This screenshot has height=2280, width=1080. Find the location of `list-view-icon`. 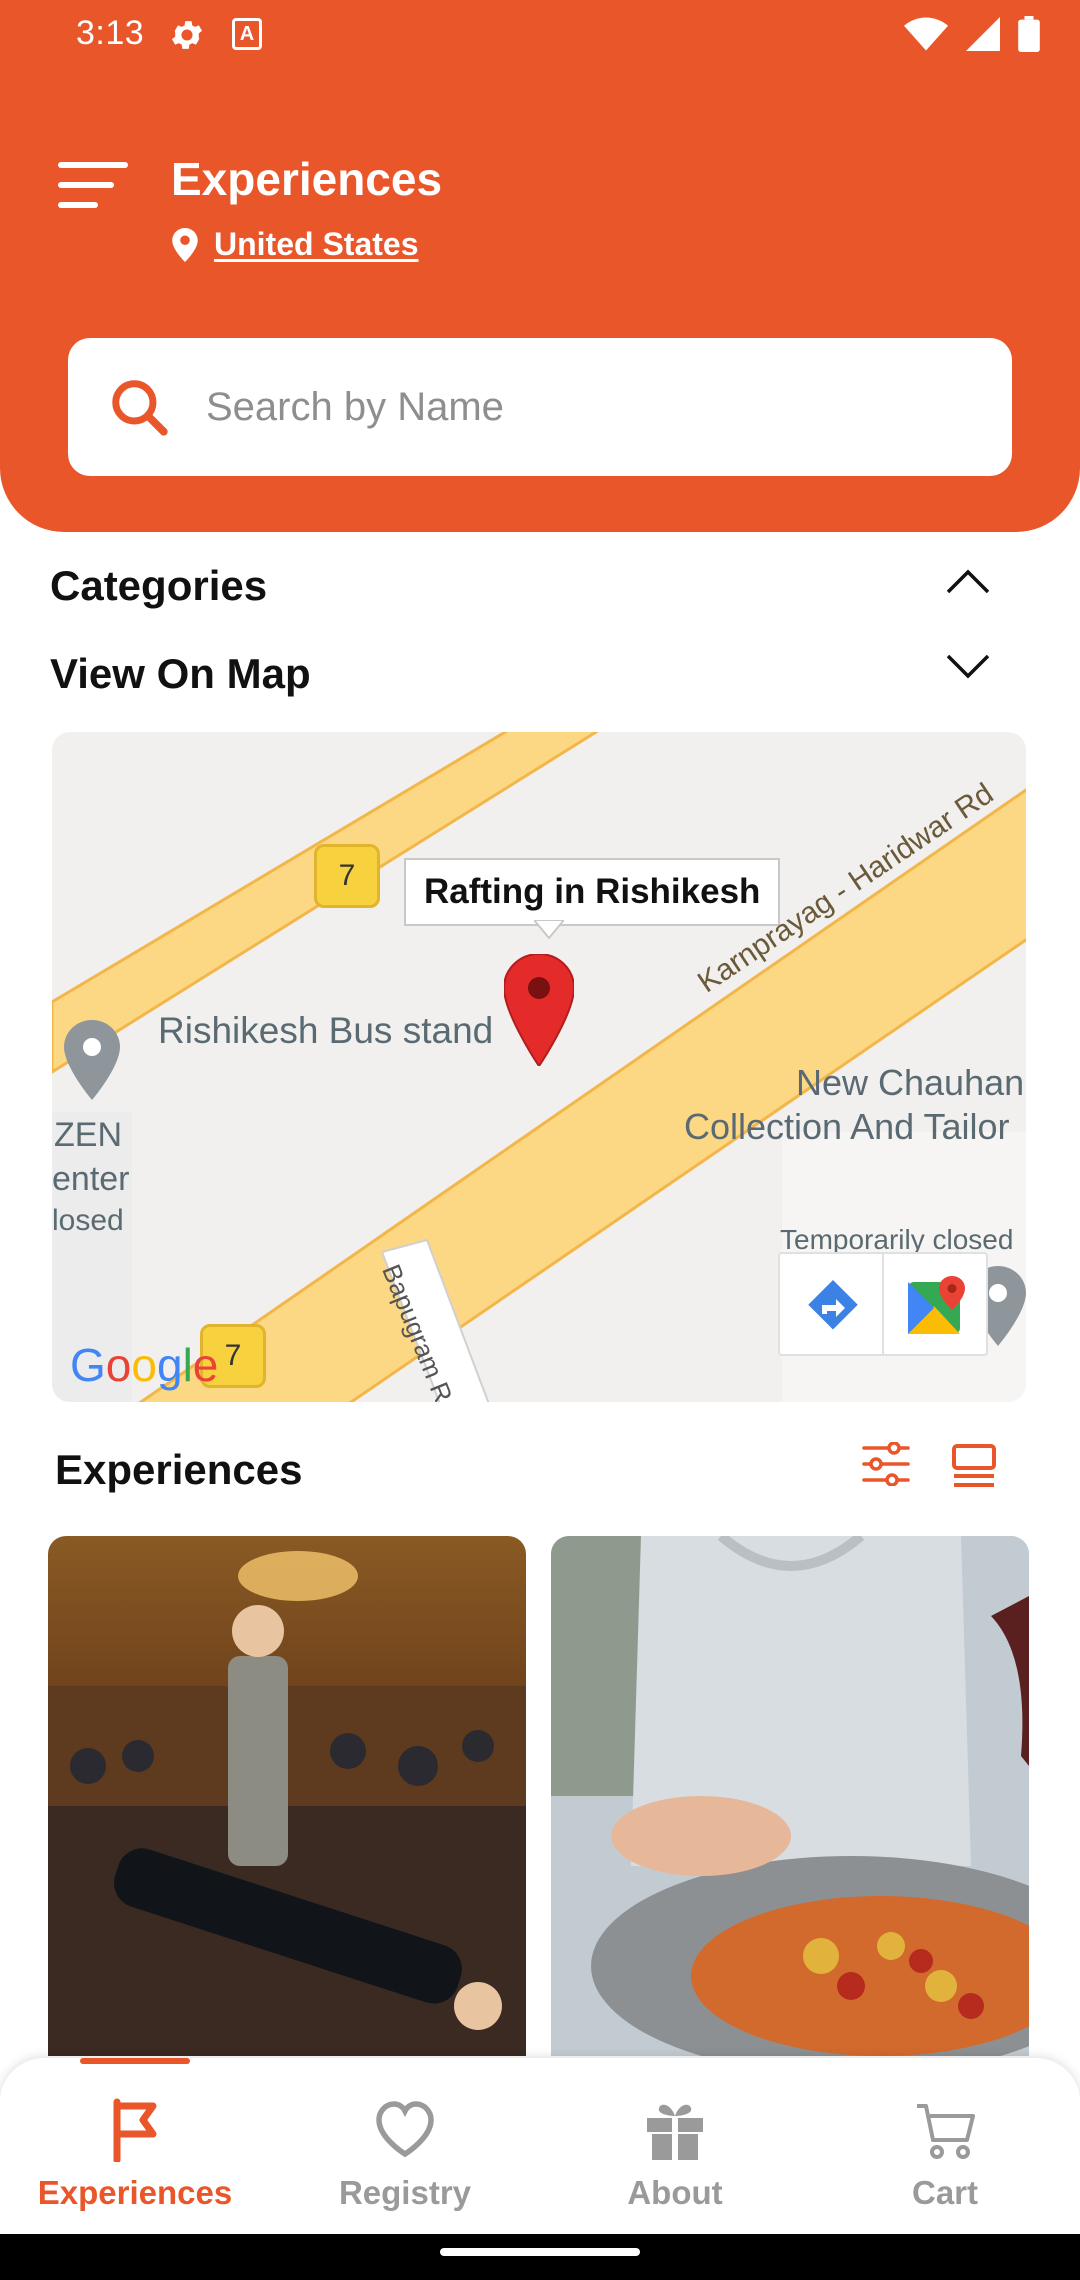

list-view-icon is located at coordinates (974, 1466).